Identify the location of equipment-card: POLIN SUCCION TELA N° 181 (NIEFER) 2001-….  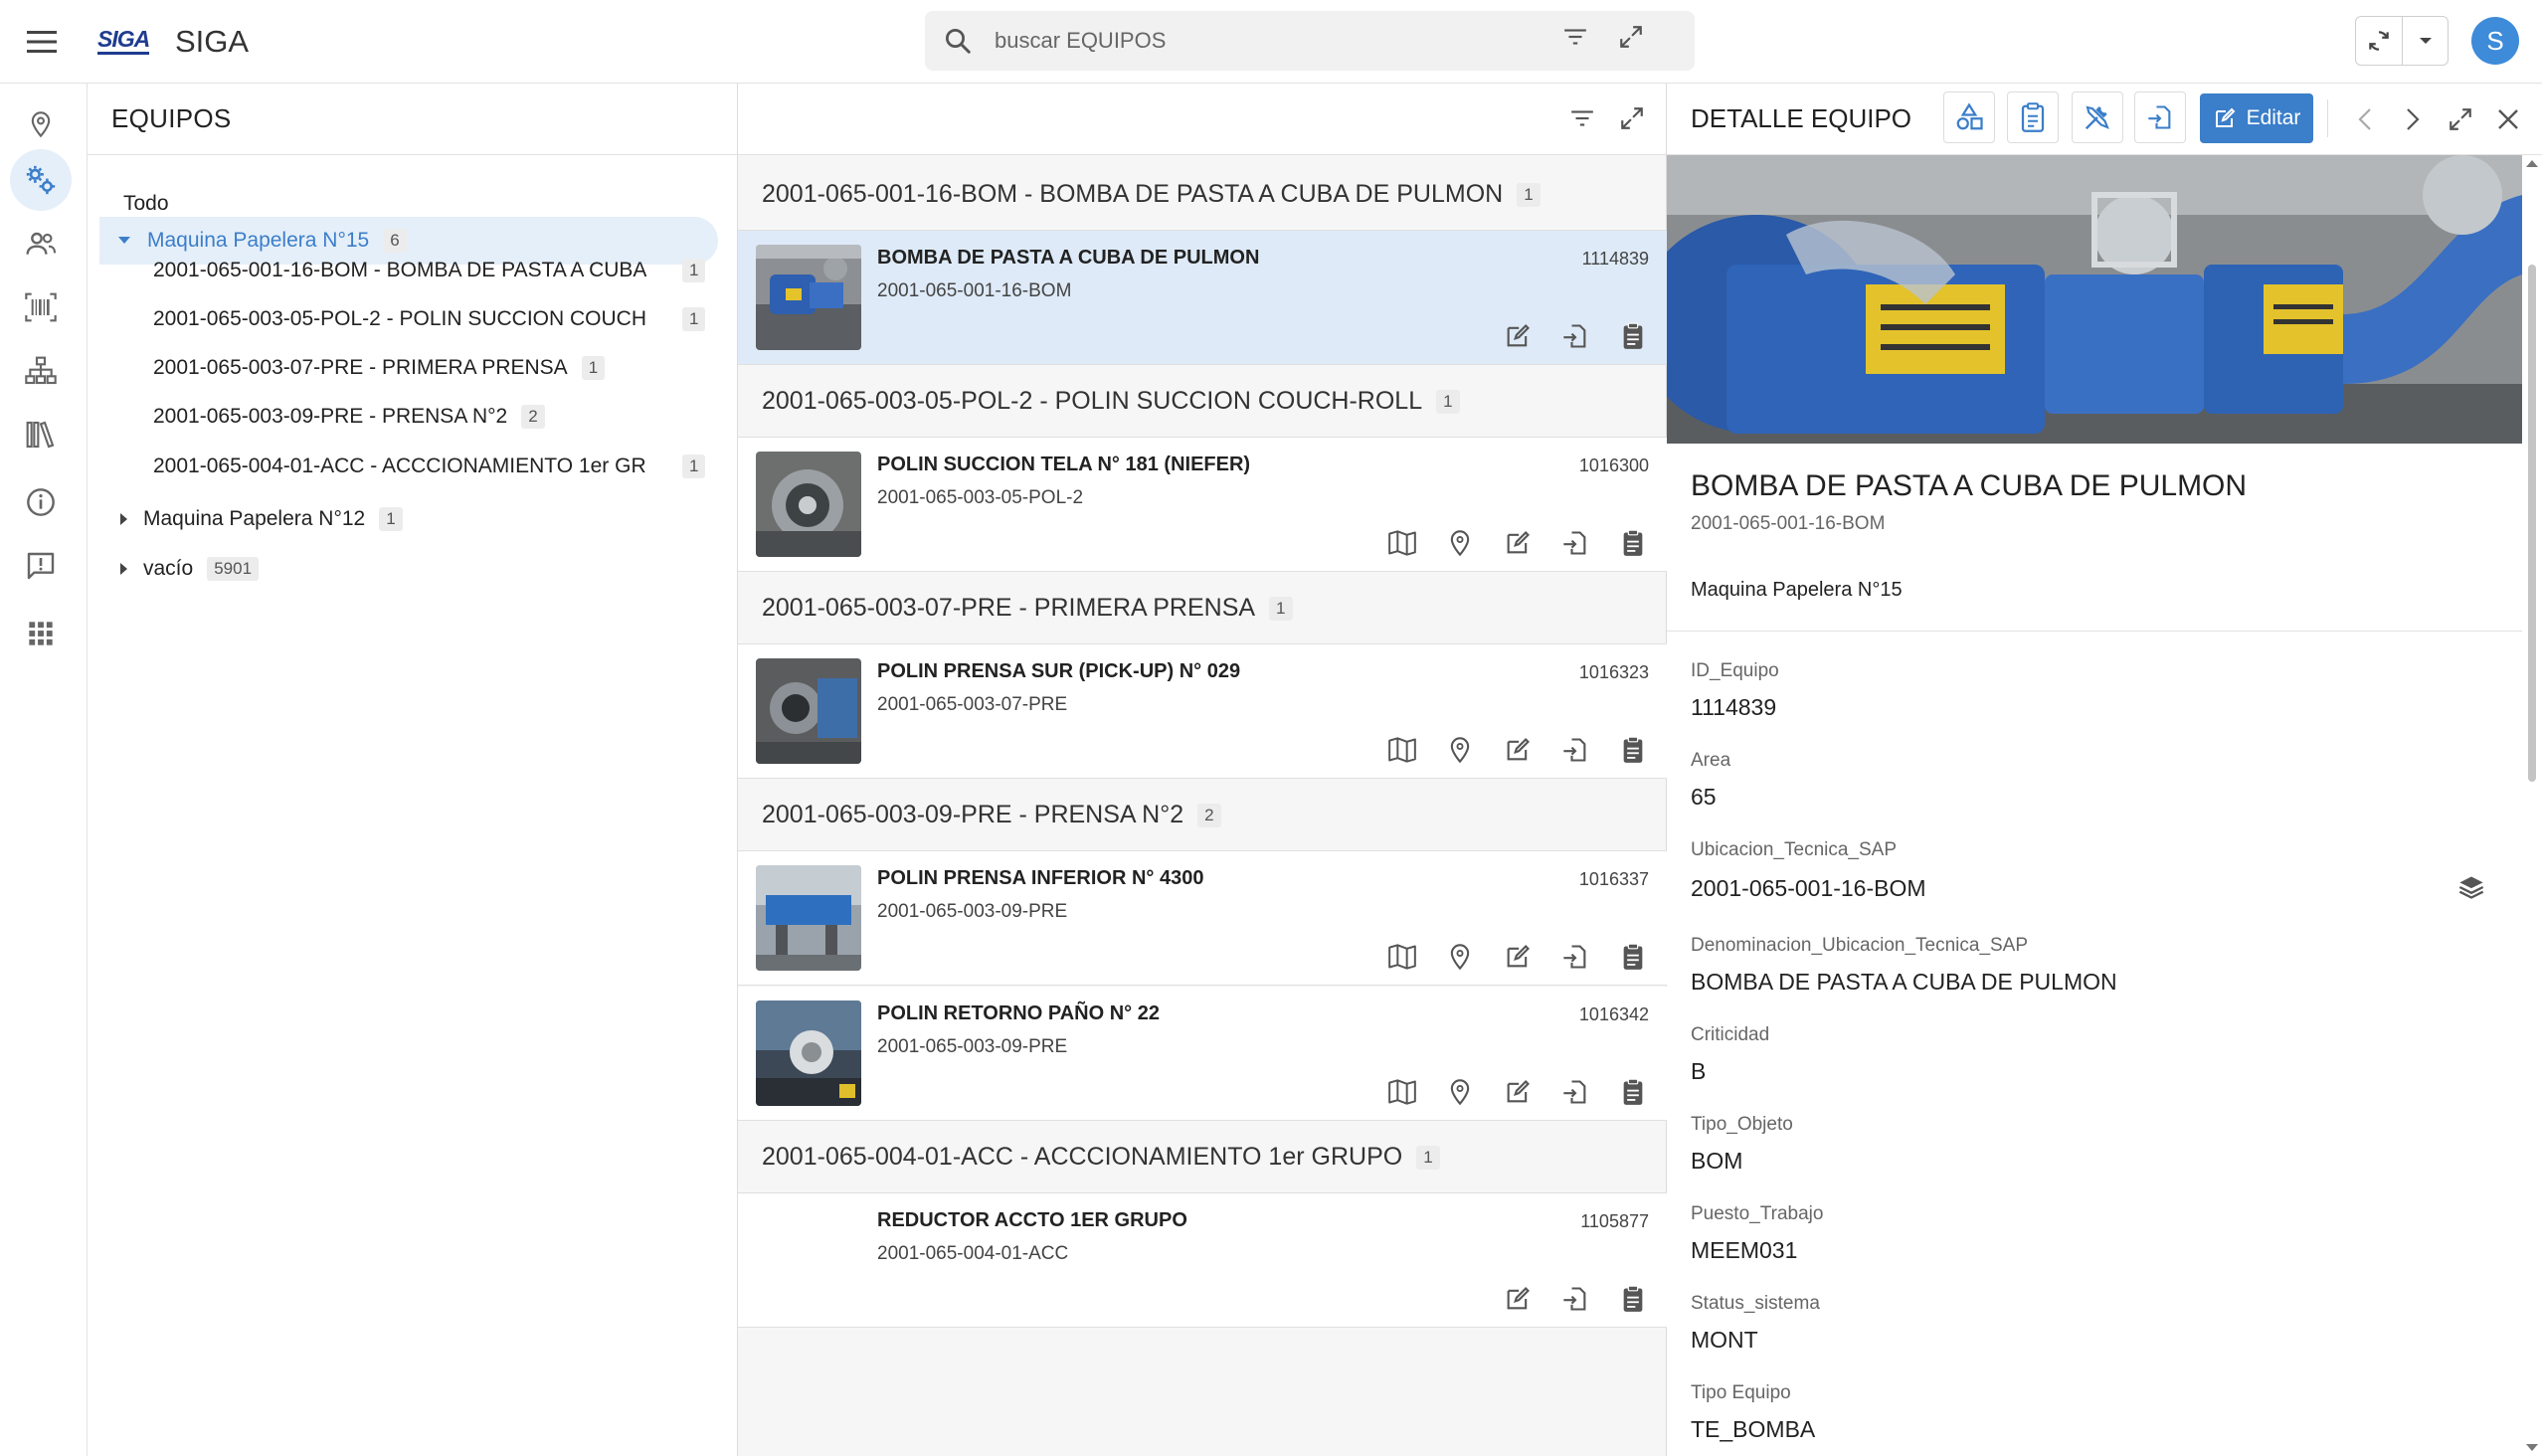
(1203, 505).